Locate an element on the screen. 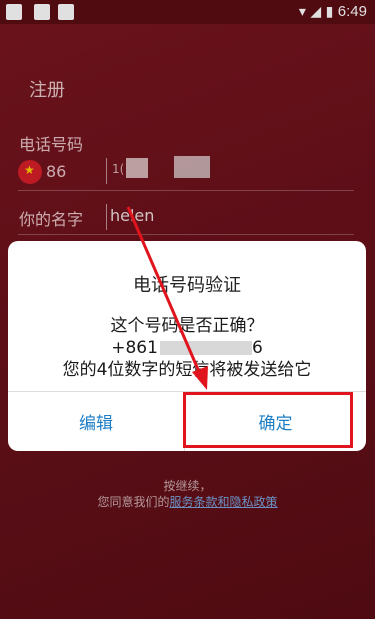  dialog-title: 电话号码验证 is located at coordinates (187, 285).